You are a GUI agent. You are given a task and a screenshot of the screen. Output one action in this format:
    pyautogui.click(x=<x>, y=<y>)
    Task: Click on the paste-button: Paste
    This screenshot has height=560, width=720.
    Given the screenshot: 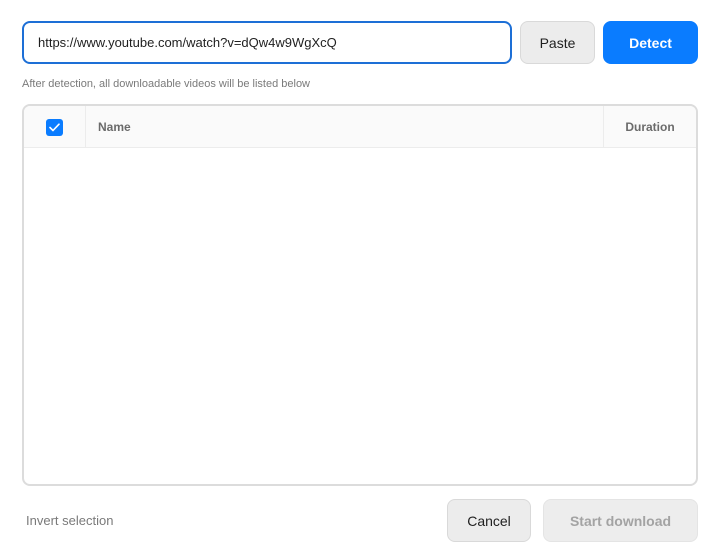 What is the action you would take?
    pyautogui.click(x=557, y=42)
    